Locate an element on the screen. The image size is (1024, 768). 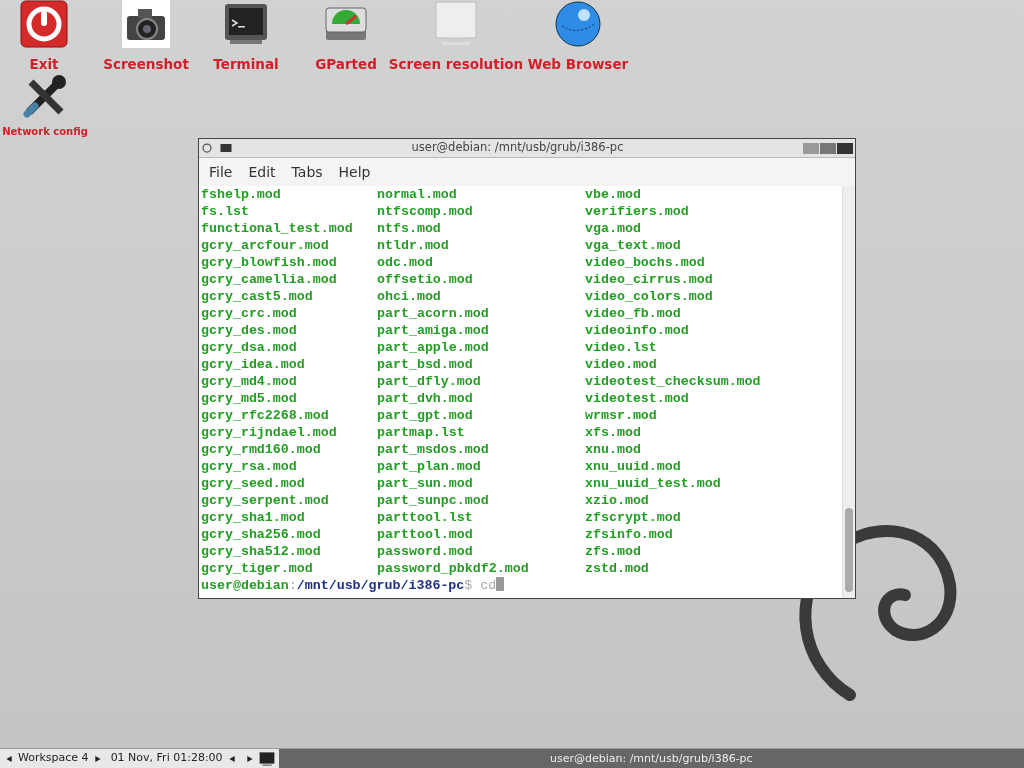
file-name: videotest.mod is located at coordinates (637, 398).